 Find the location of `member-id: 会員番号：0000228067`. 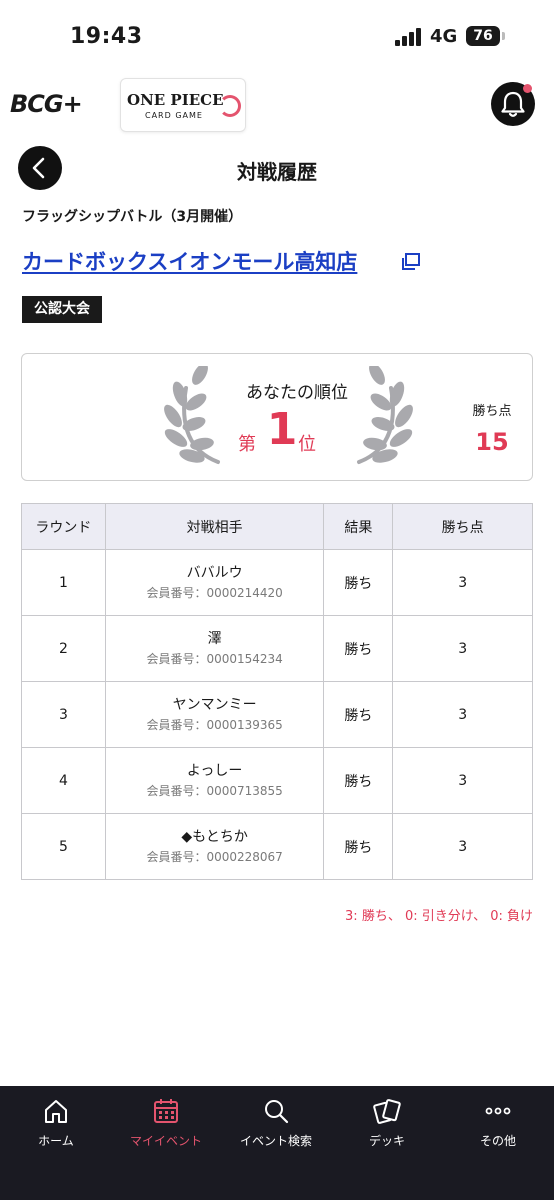

member-id: 会員番号：0000228067 is located at coordinates (214, 856).